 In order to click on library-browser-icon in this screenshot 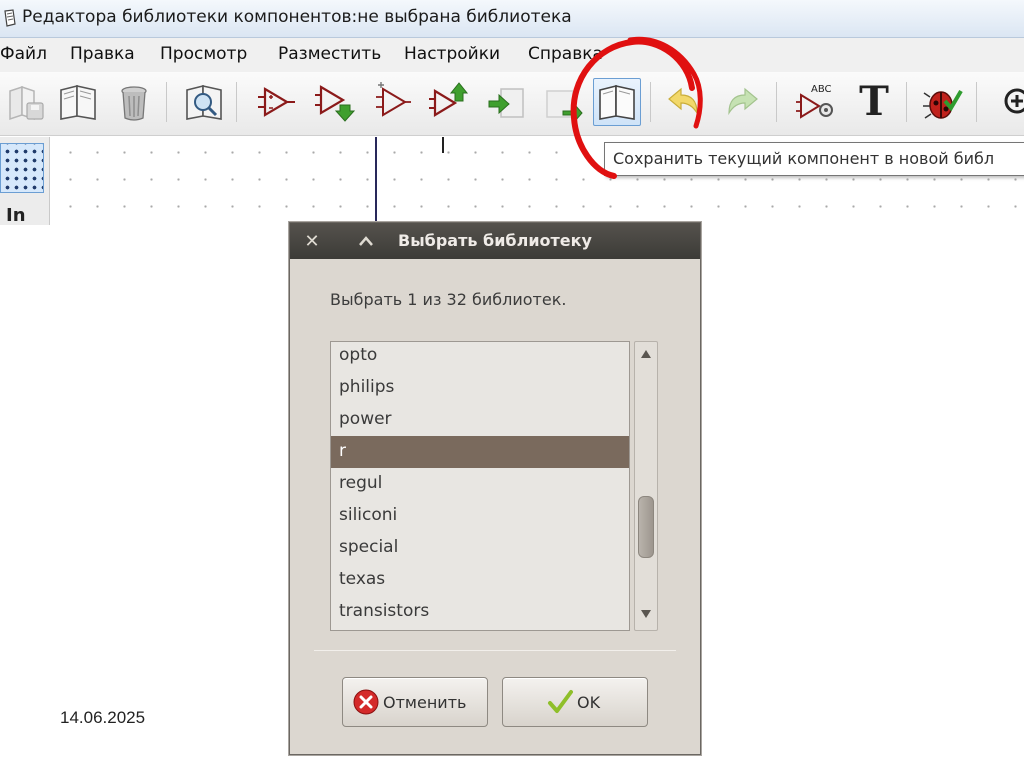, I will do `click(204, 102)`.